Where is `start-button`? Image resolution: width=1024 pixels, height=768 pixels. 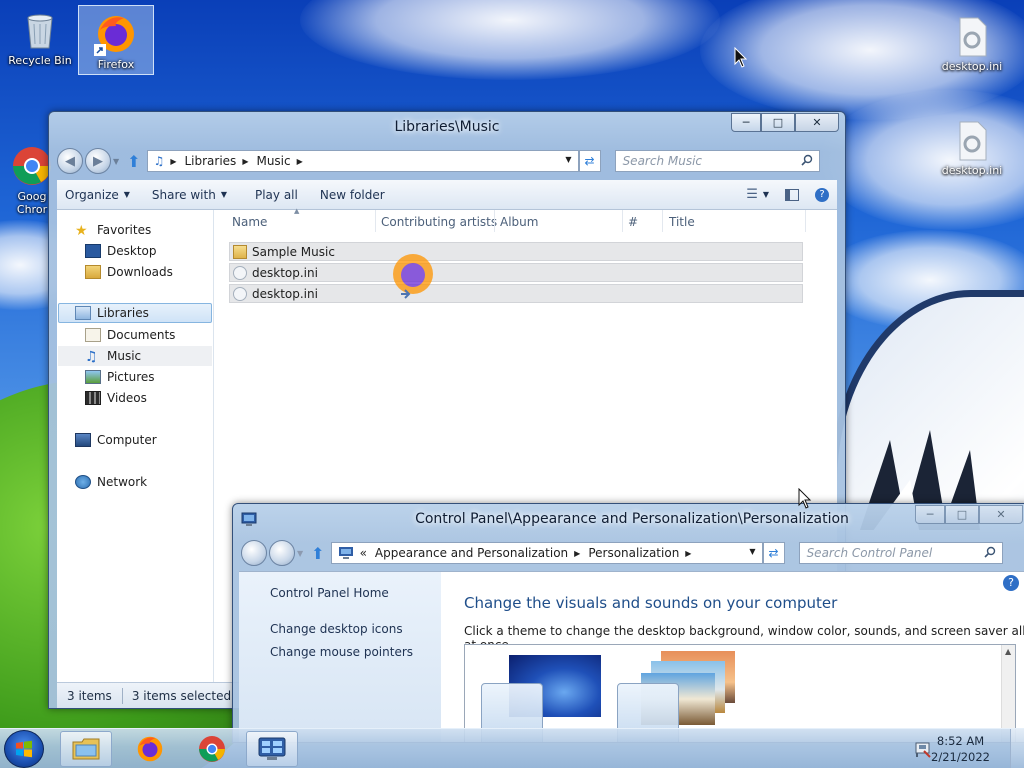
start-button is located at coordinates (24, 749).